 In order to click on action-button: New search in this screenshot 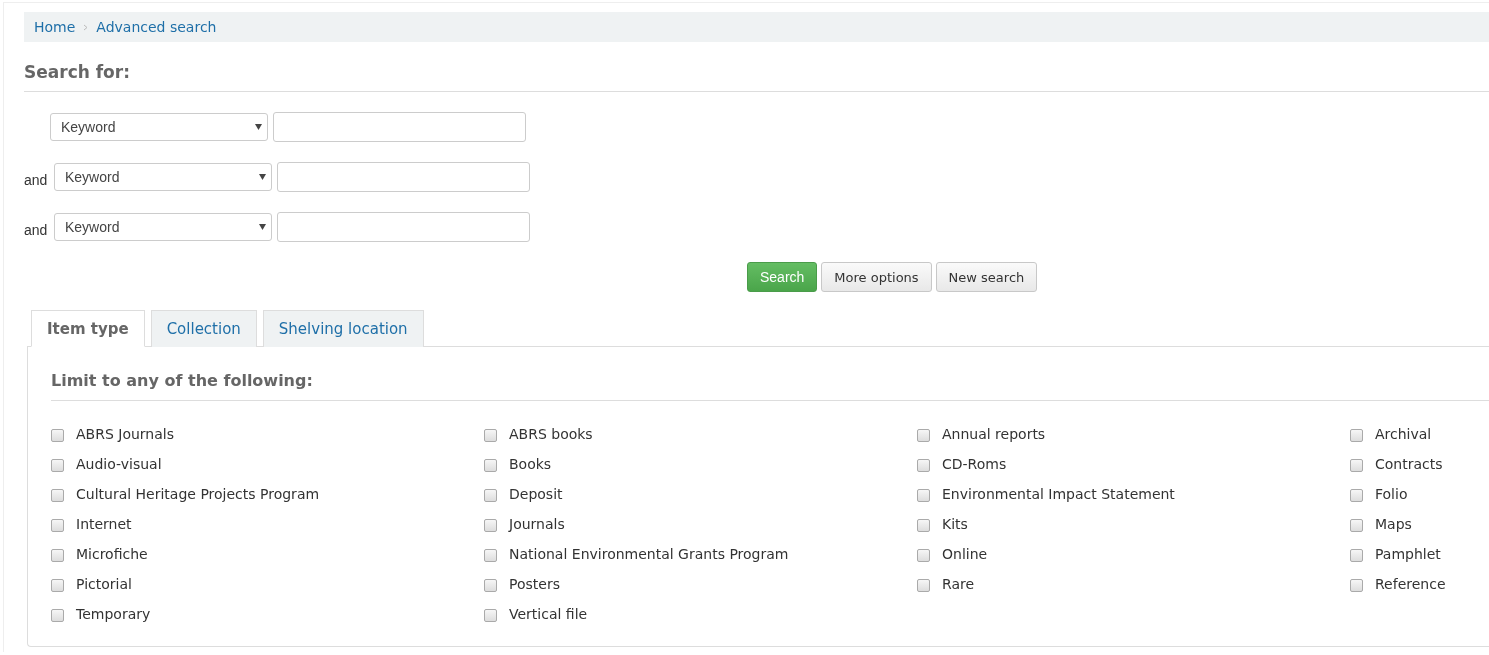, I will do `click(986, 277)`.